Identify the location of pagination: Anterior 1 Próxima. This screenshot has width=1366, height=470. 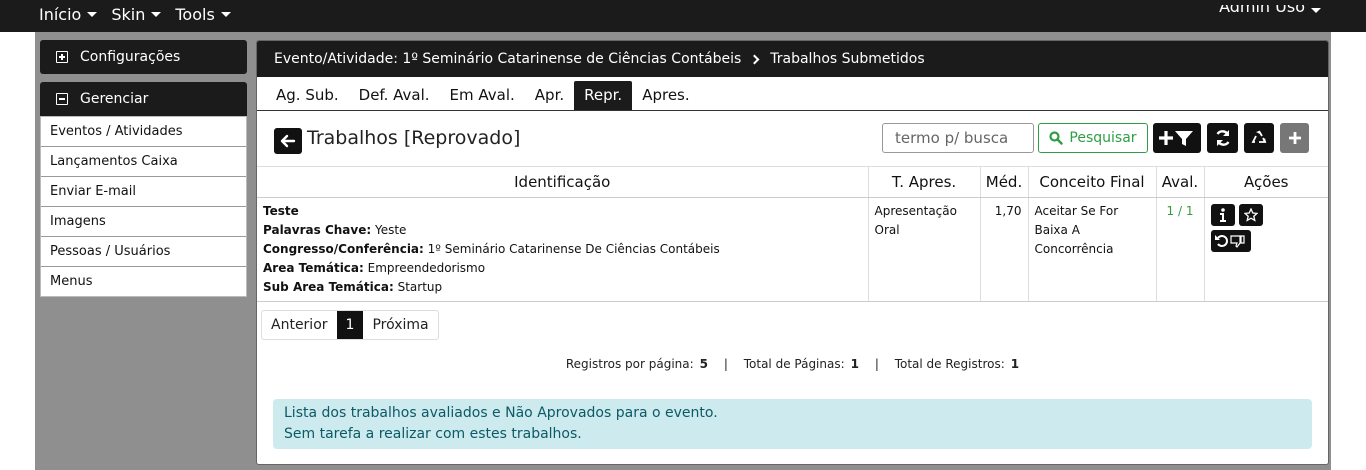
(350, 325).